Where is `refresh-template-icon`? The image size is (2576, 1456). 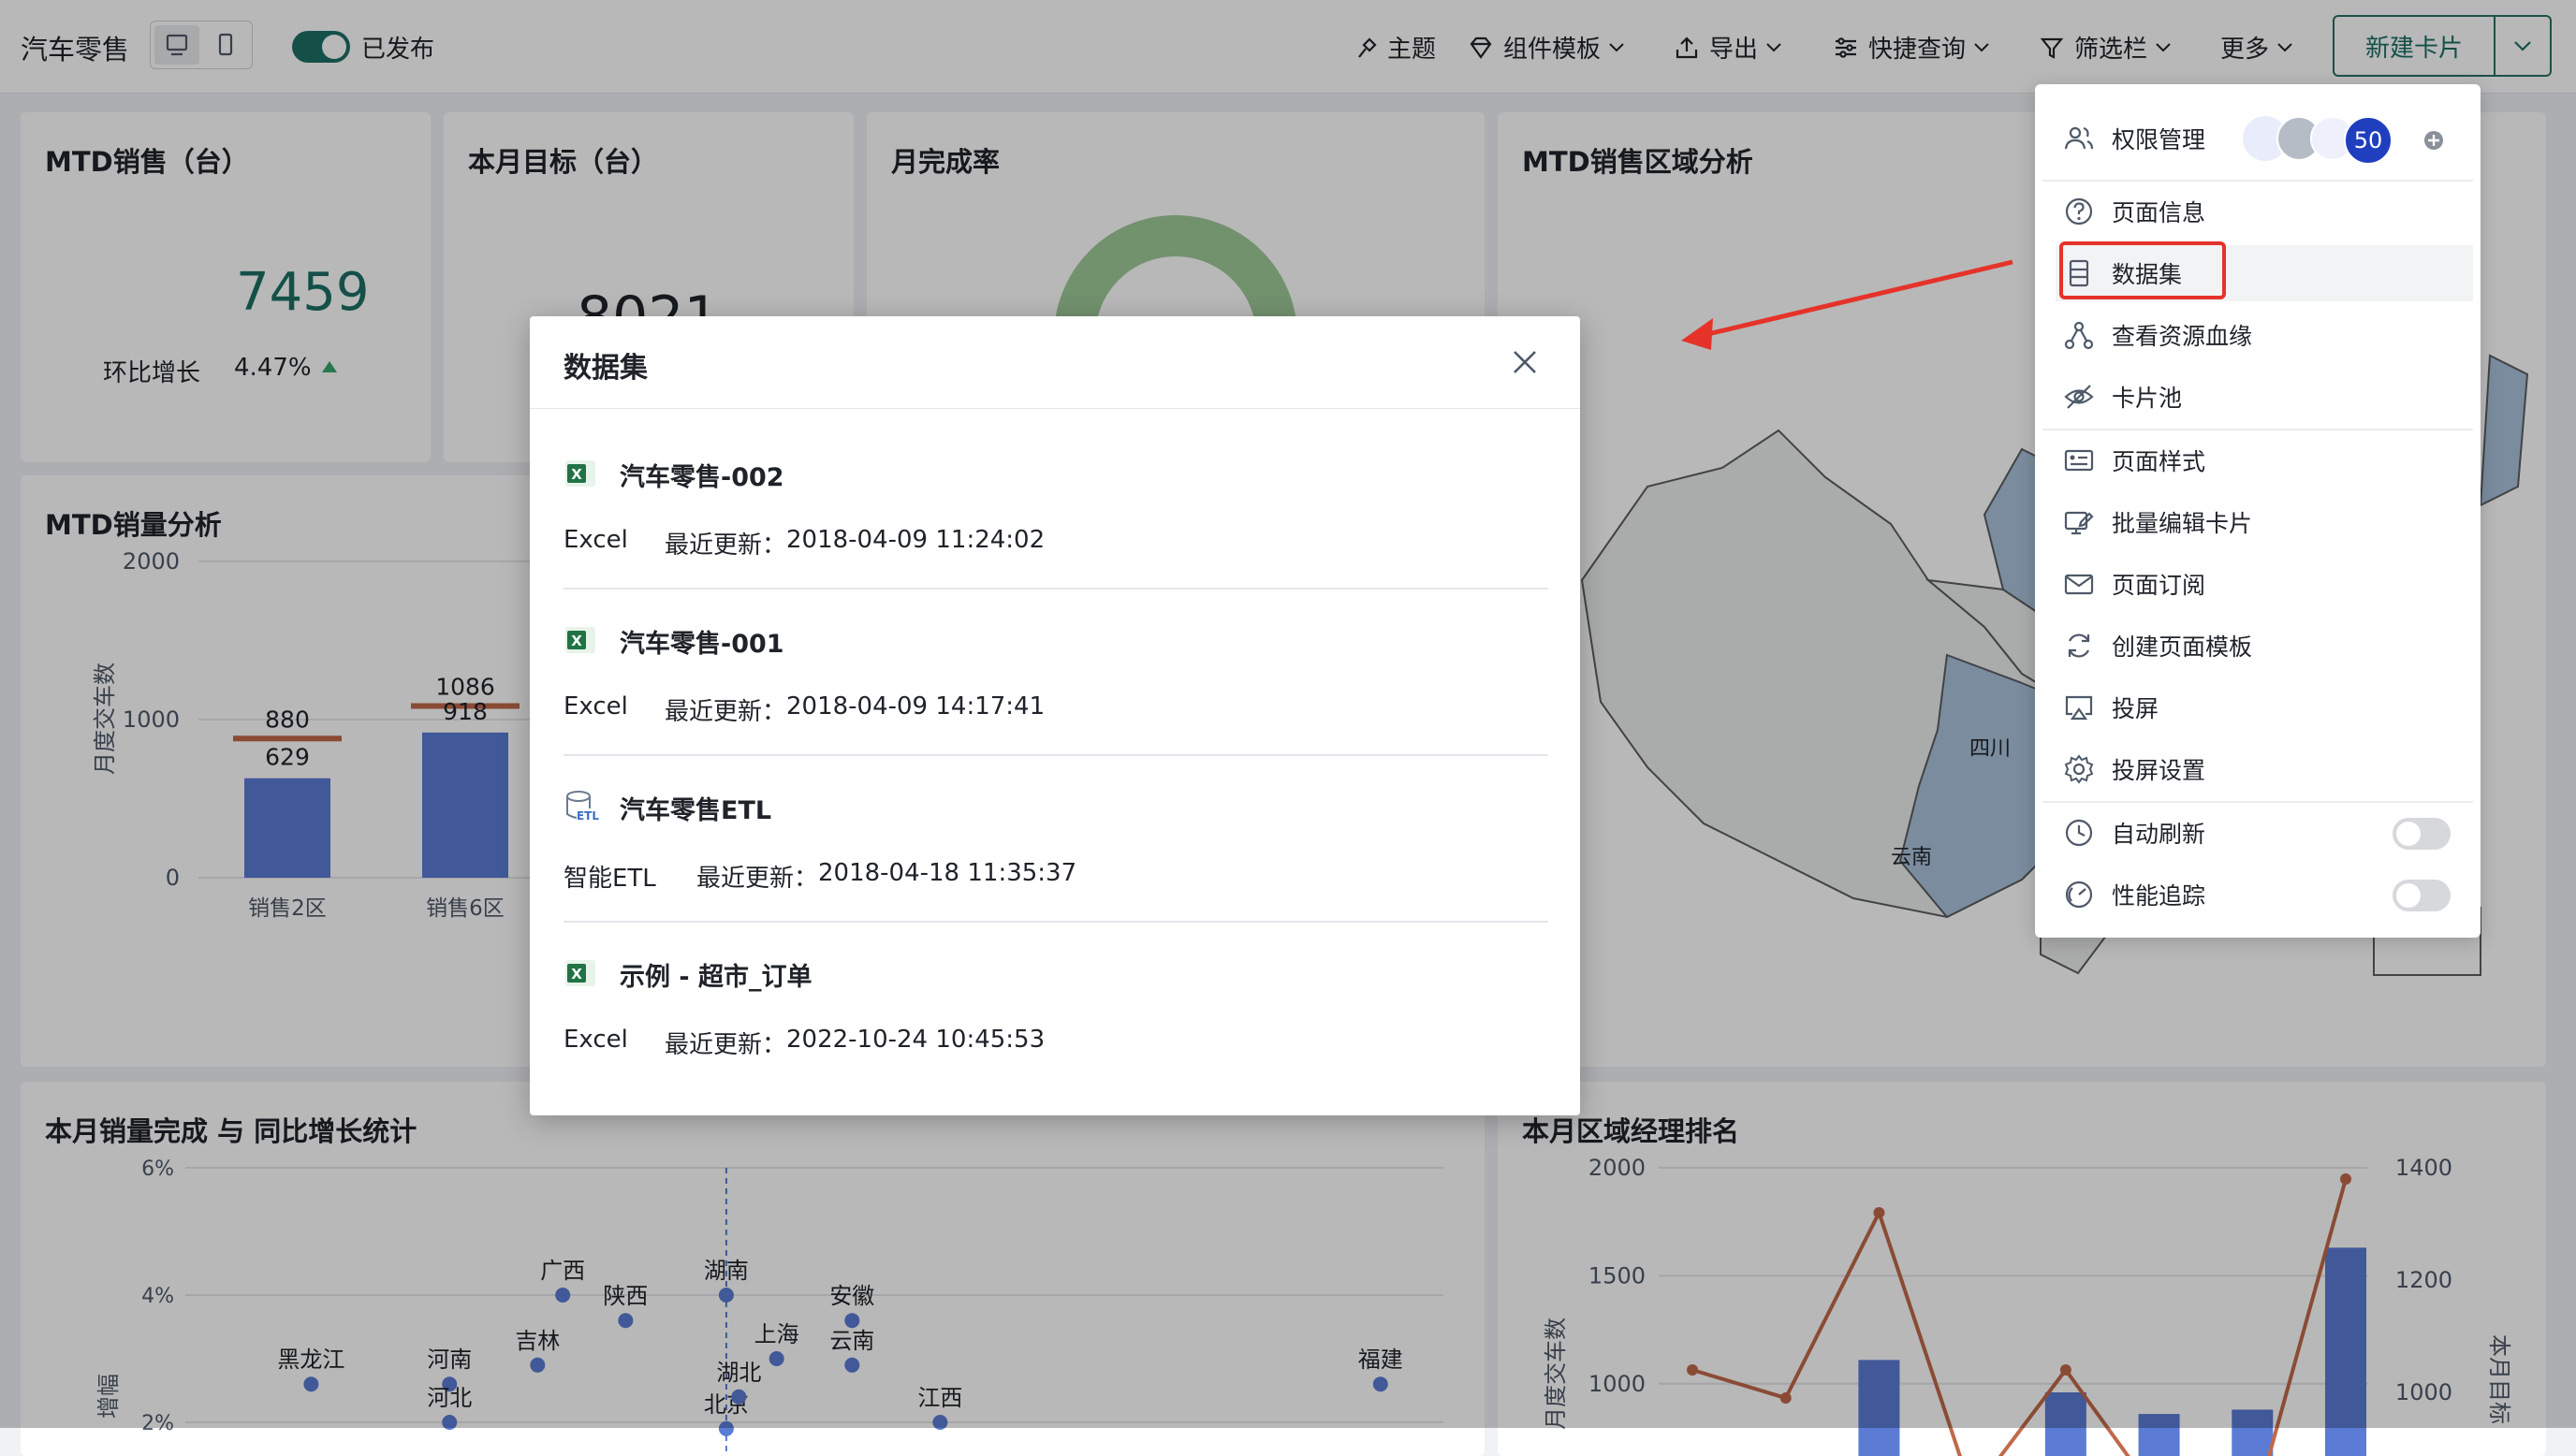
refresh-template-icon is located at coordinates (2079, 645).